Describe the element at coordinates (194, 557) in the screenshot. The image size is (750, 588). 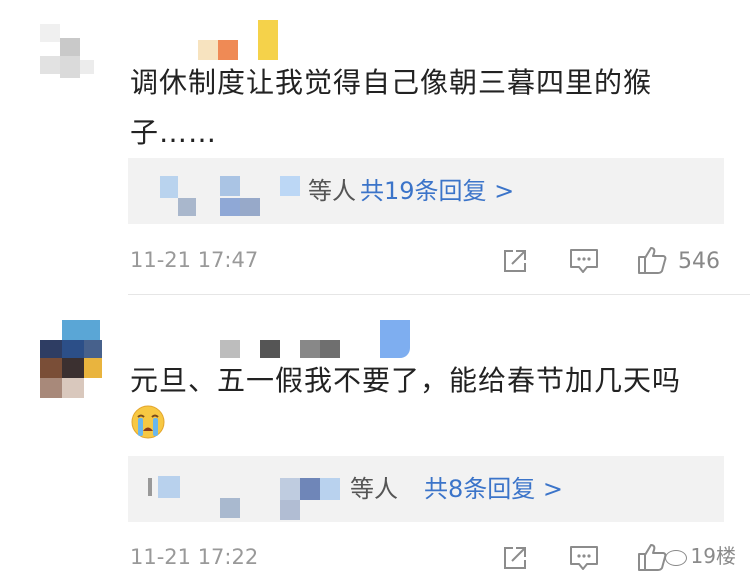
I see `timestamp: 11-21 17:22` at that location.